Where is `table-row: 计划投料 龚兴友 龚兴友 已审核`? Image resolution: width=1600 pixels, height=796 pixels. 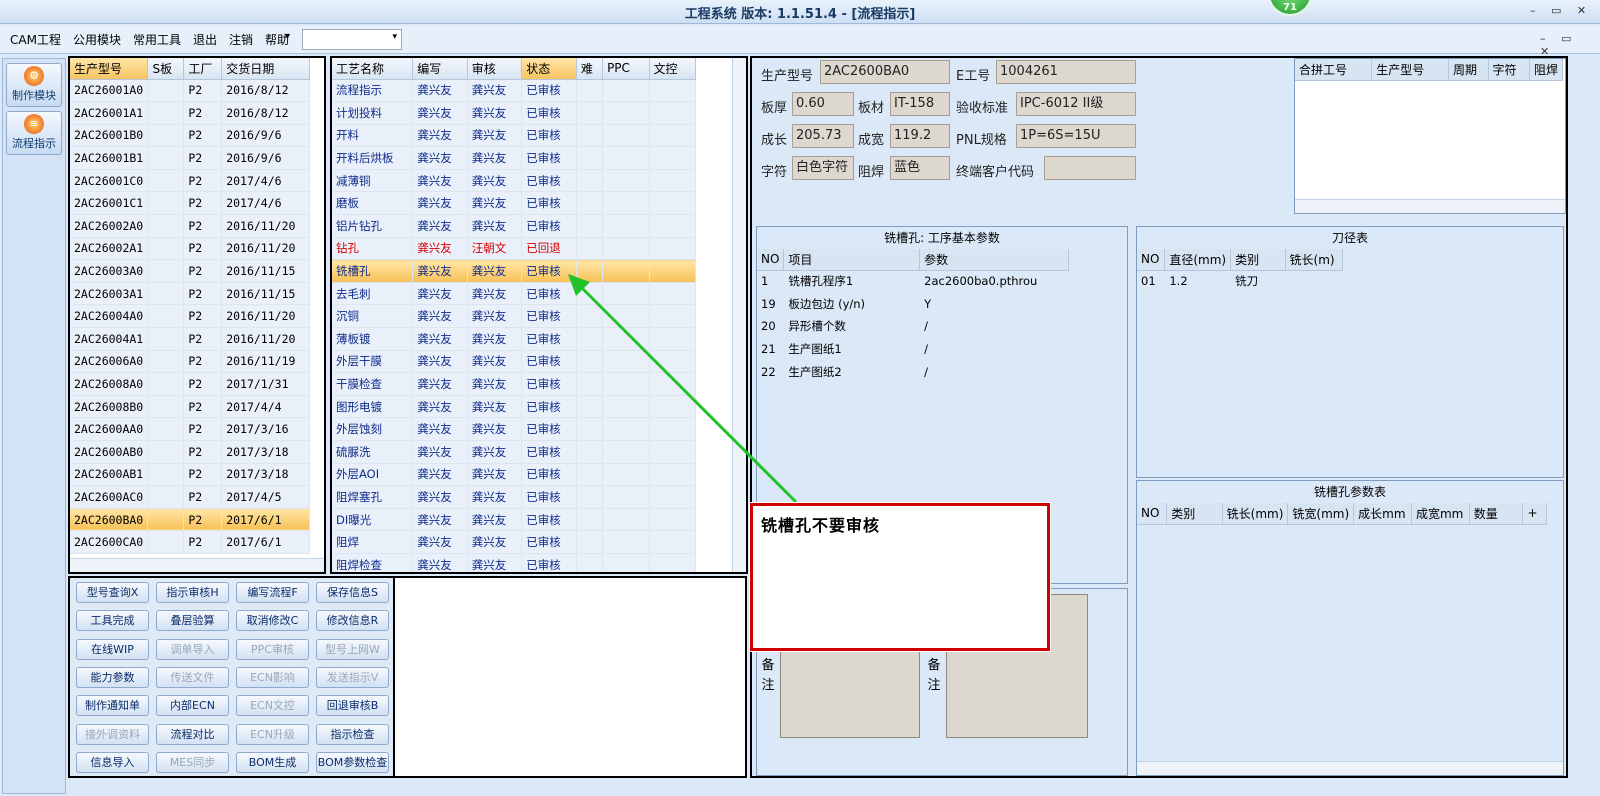
table-row: 计划投料 龚兴友 龚兴友 已审核 is located at coordinates (514, 113).